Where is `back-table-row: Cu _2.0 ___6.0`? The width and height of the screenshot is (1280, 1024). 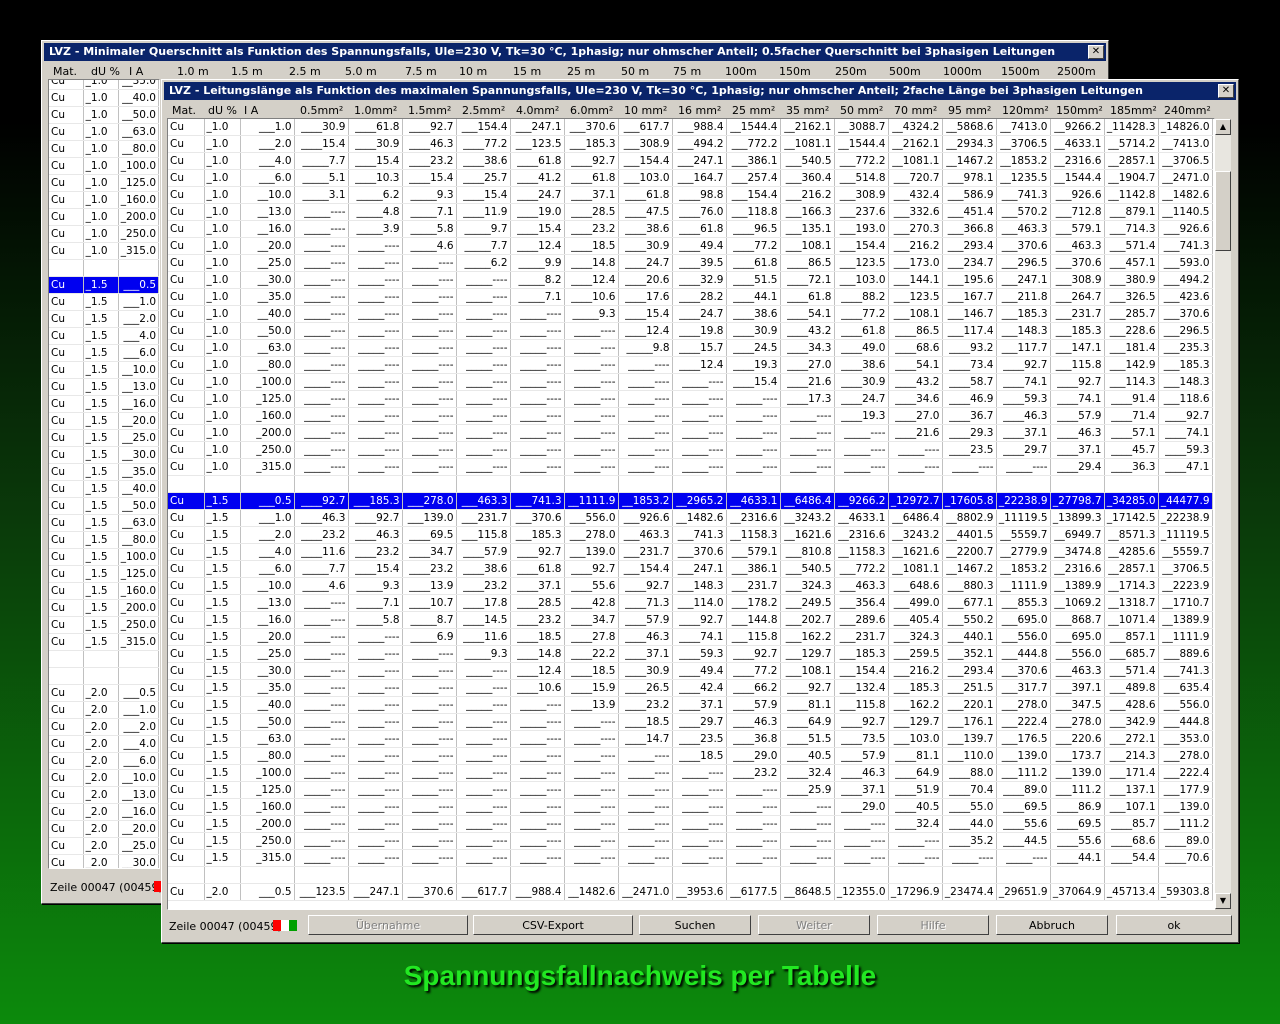
back-table-row: Cu _2.0 ___6.0 is located at coordinates (104, 761).